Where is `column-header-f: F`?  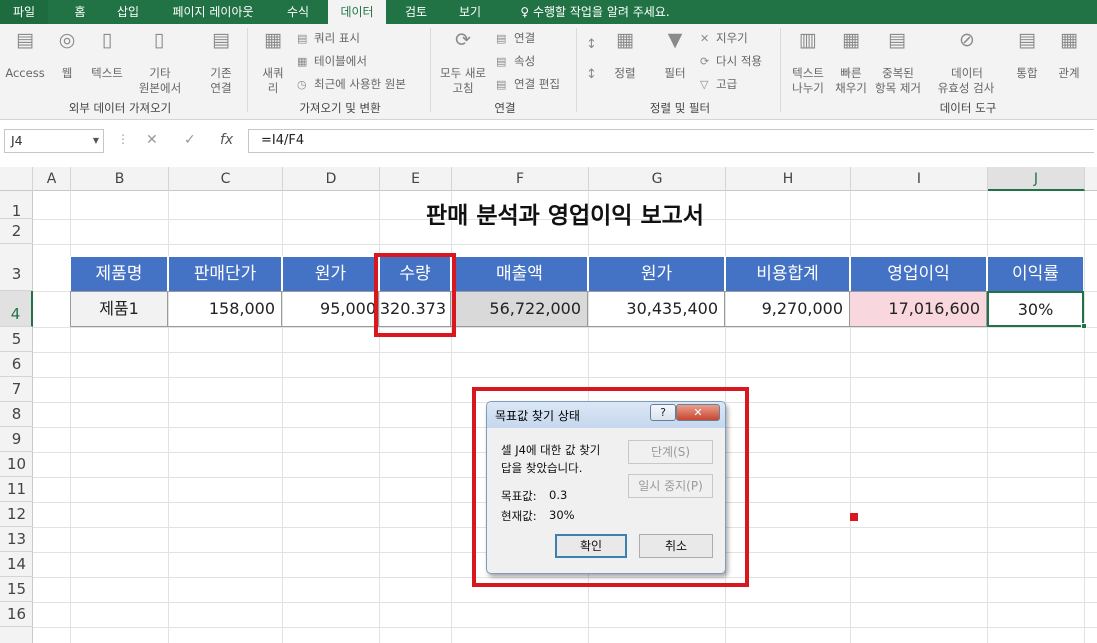
column-header-f: F is located at coordinates (520, 179).